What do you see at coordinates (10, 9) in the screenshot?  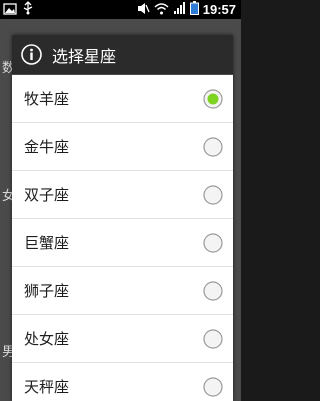 I see `photo-icon` at bounding box center [10, 9].